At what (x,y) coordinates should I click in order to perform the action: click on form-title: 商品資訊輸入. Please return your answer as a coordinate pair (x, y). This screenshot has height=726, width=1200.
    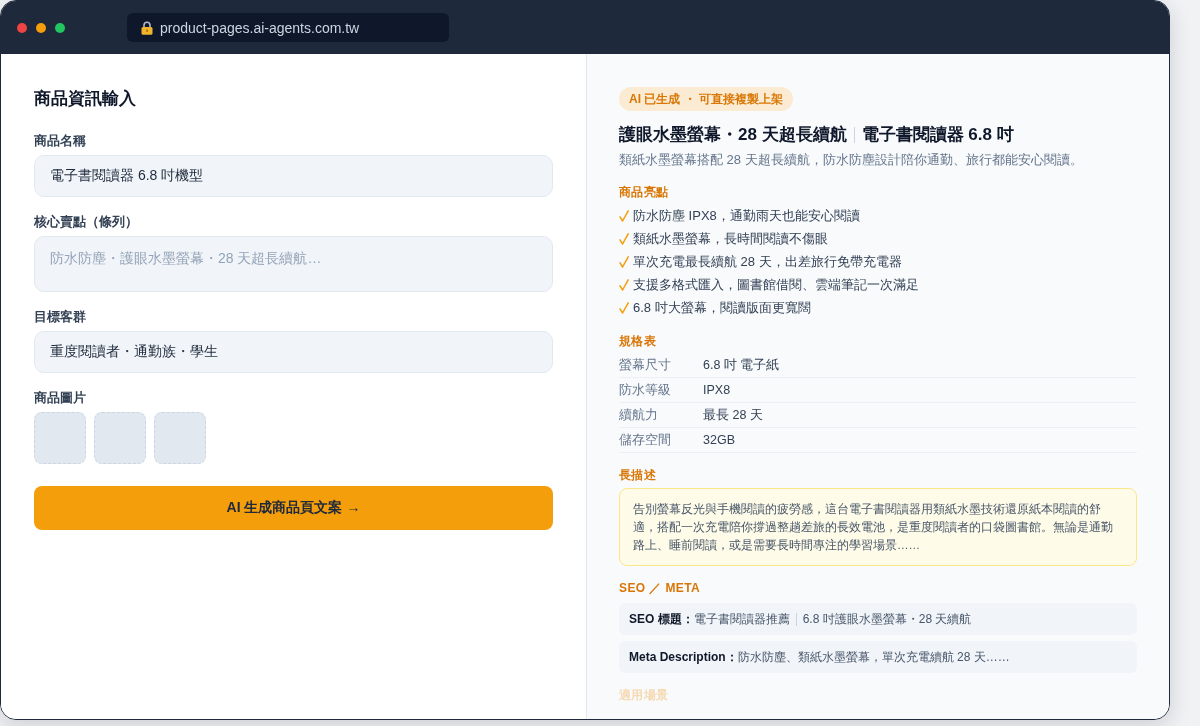
    Looking at the image, I should click on (85, 99).